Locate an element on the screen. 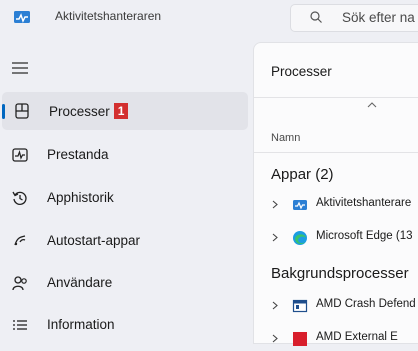 Image resolution: width=418 pixels, height=351 pixels. edge-icon is located at coordinates (300, 238).